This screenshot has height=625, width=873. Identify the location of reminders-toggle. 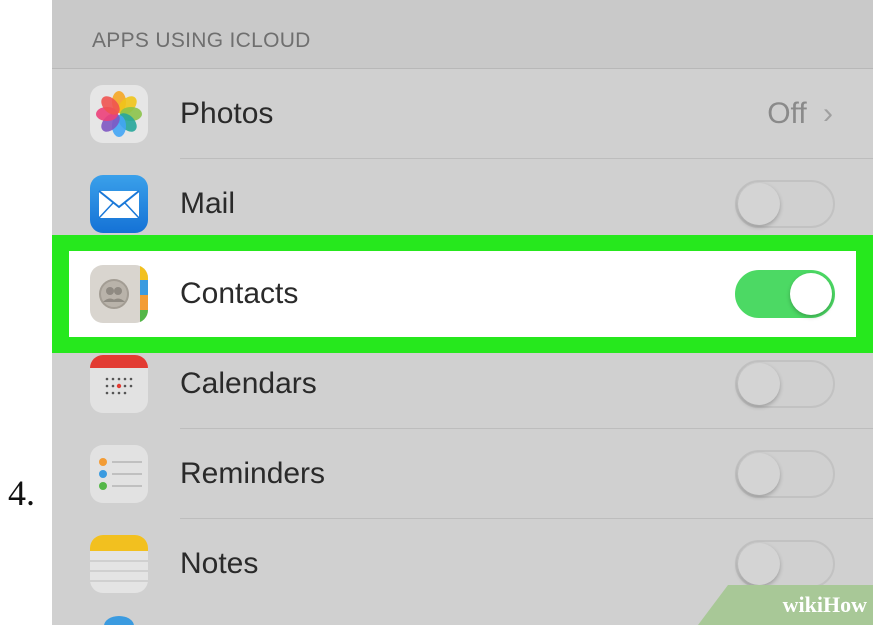
(785, 474).